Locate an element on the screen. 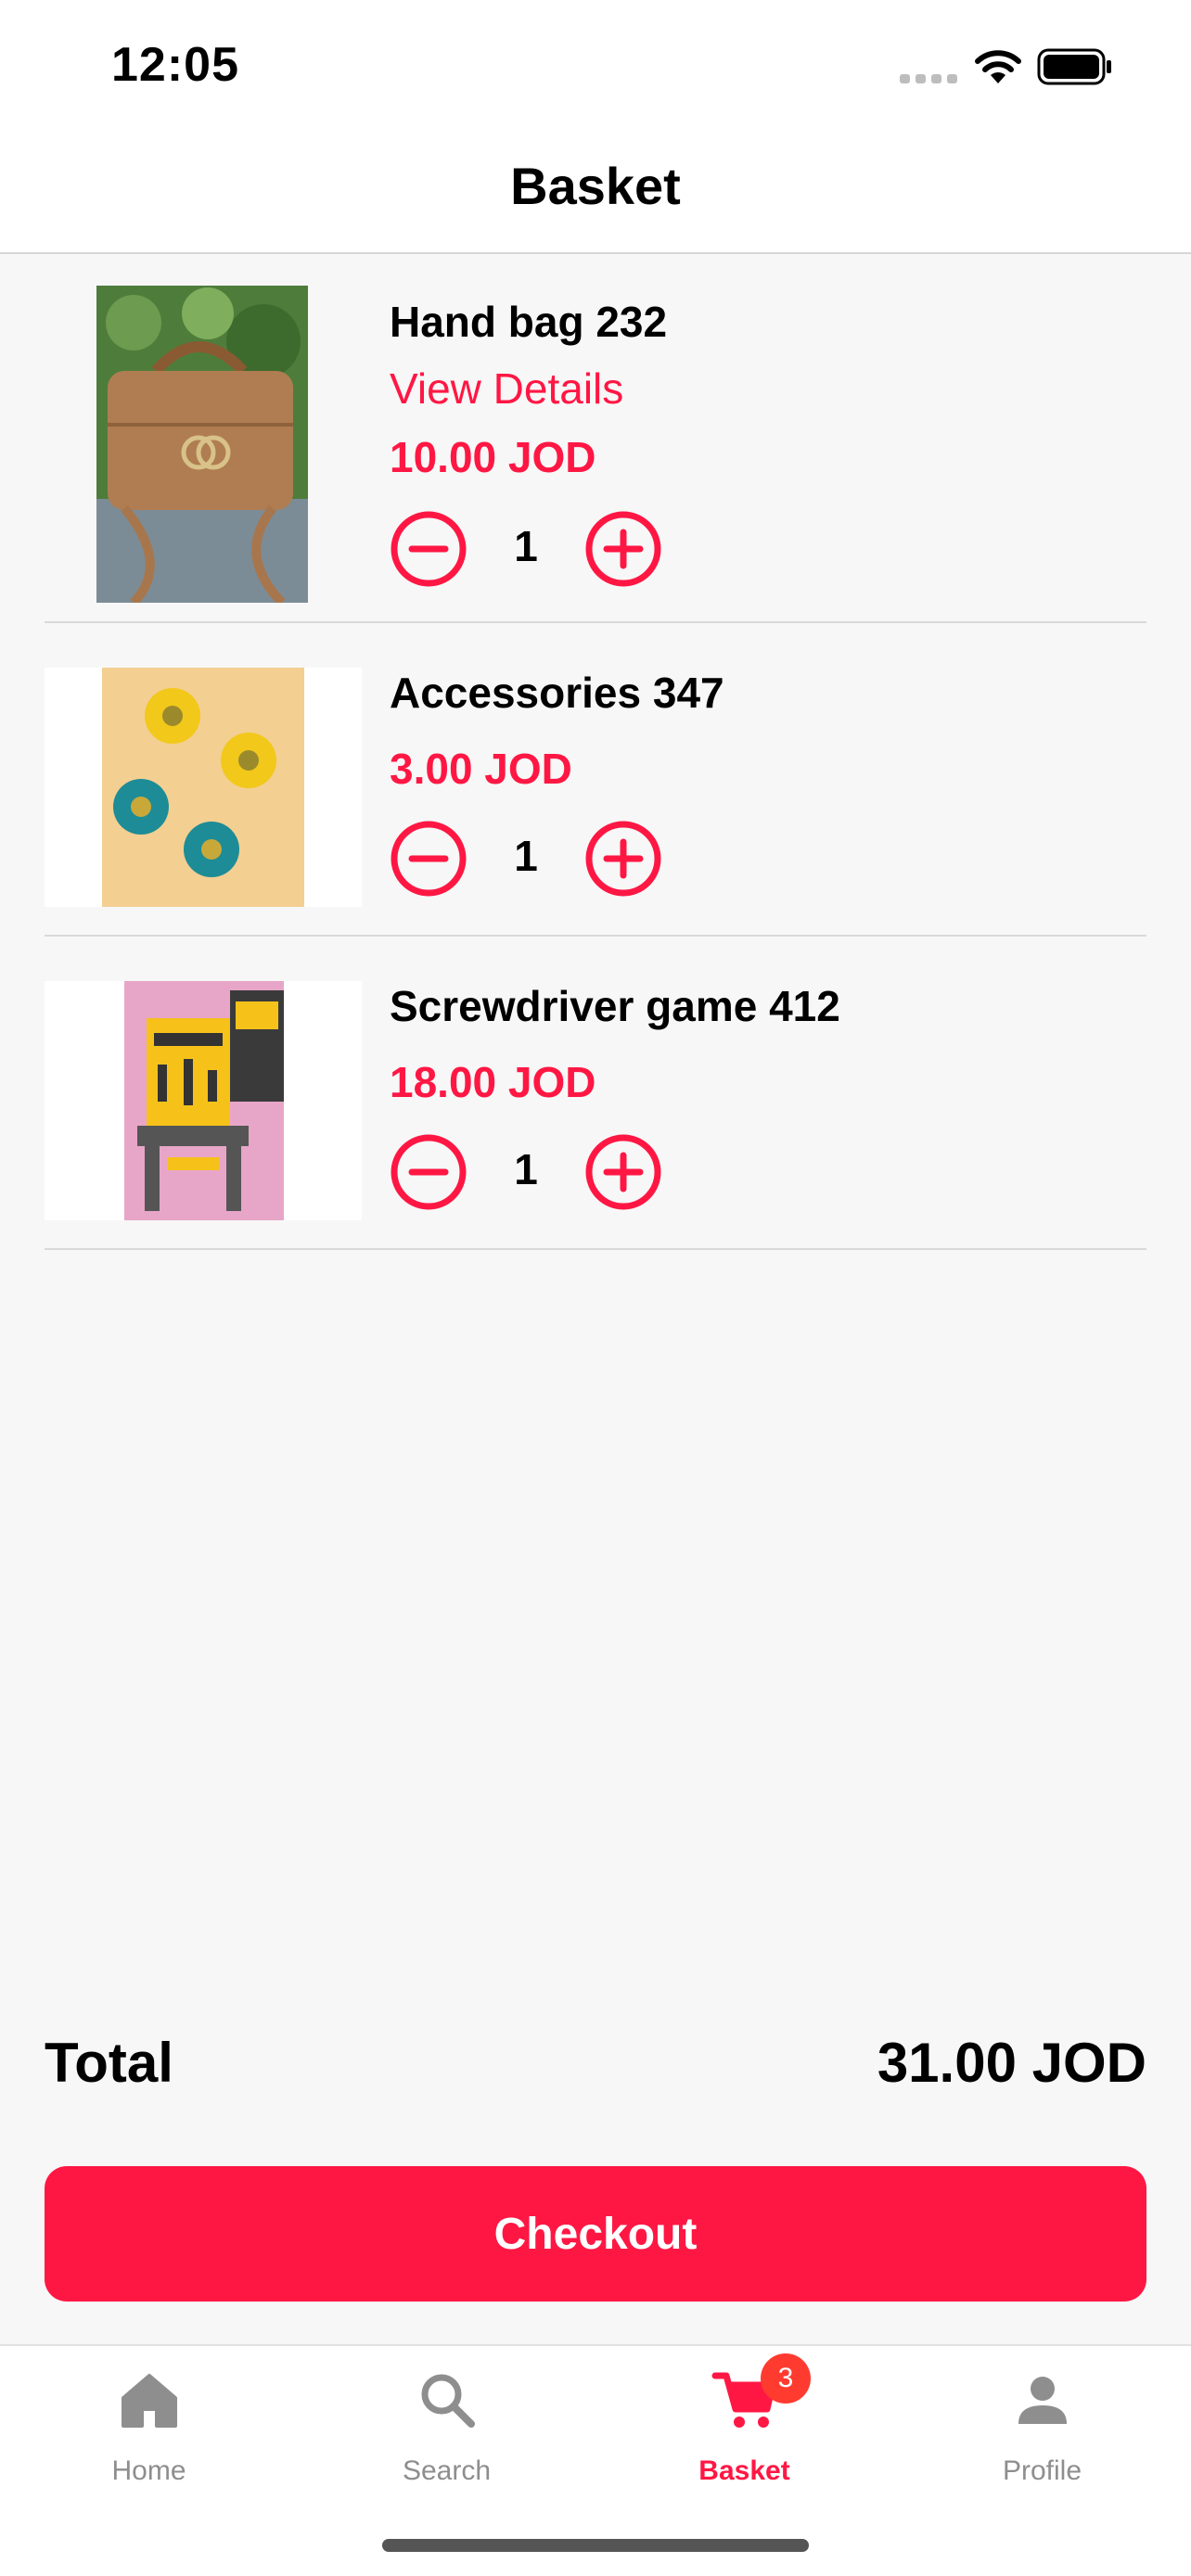 The height and width of the screenshot is (2576, 1191). basket-item: Accessories 347 3.00 JOD 1 is located at coordinates (595, 780).